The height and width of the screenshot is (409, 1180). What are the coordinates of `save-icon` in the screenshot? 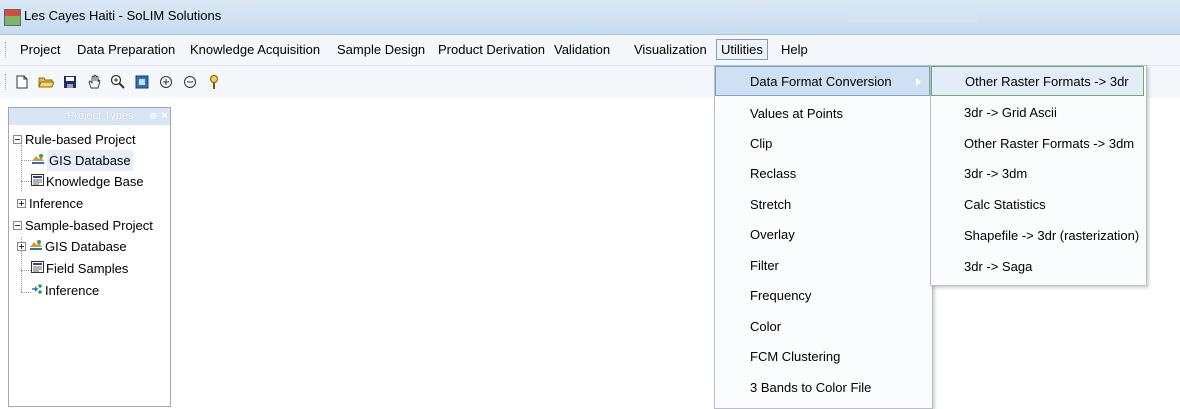 It's located at (70, 82).